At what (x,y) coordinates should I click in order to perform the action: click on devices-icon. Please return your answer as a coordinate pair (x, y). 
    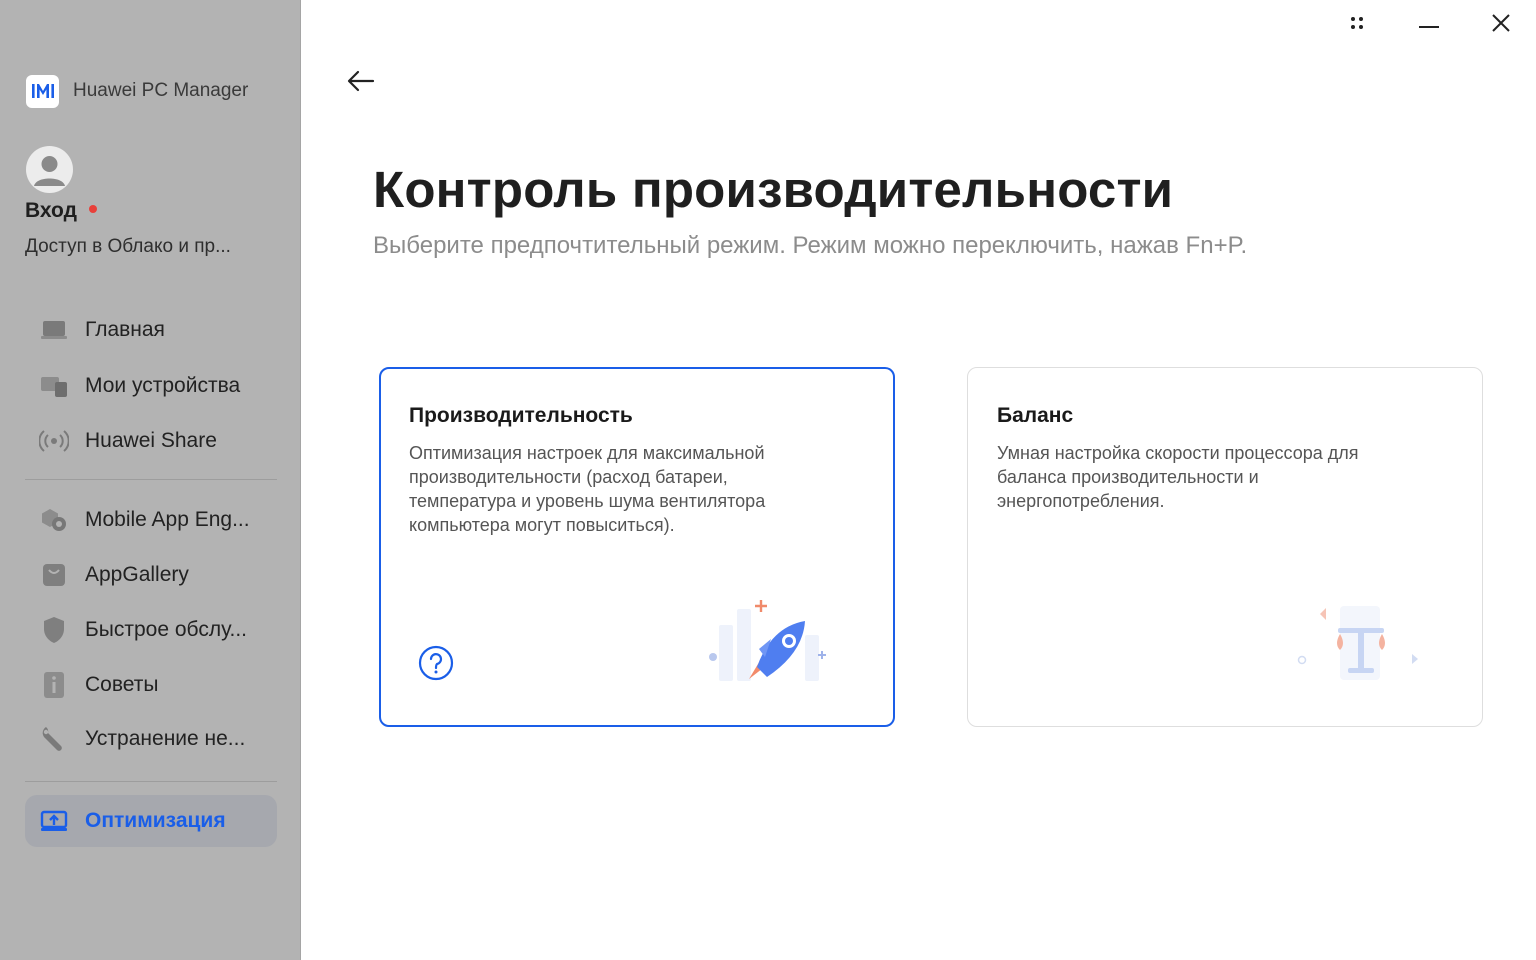
    Looking at the image, I should click on (54, 386).